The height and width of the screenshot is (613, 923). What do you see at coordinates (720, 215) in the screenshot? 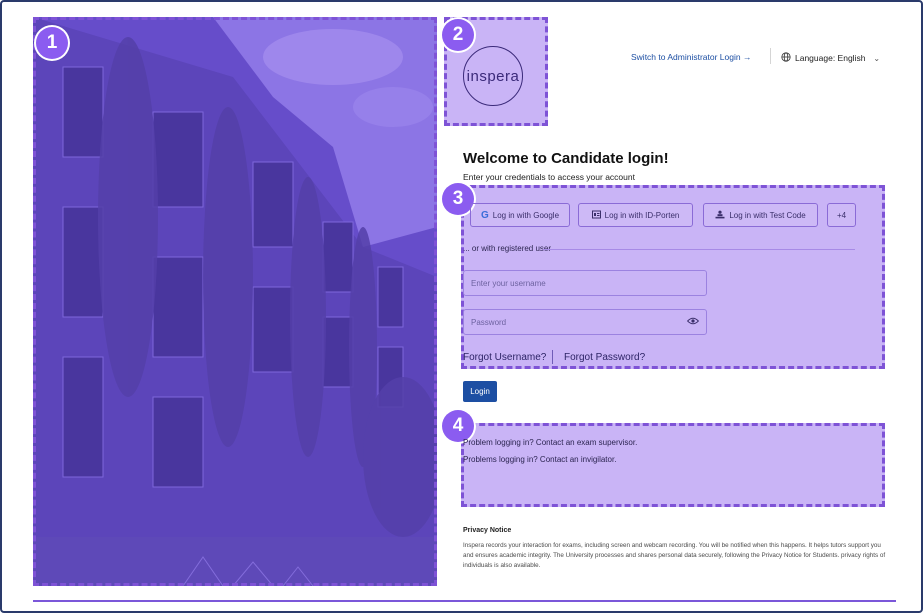
I see `people-icon` at bounding box center [720, 215].